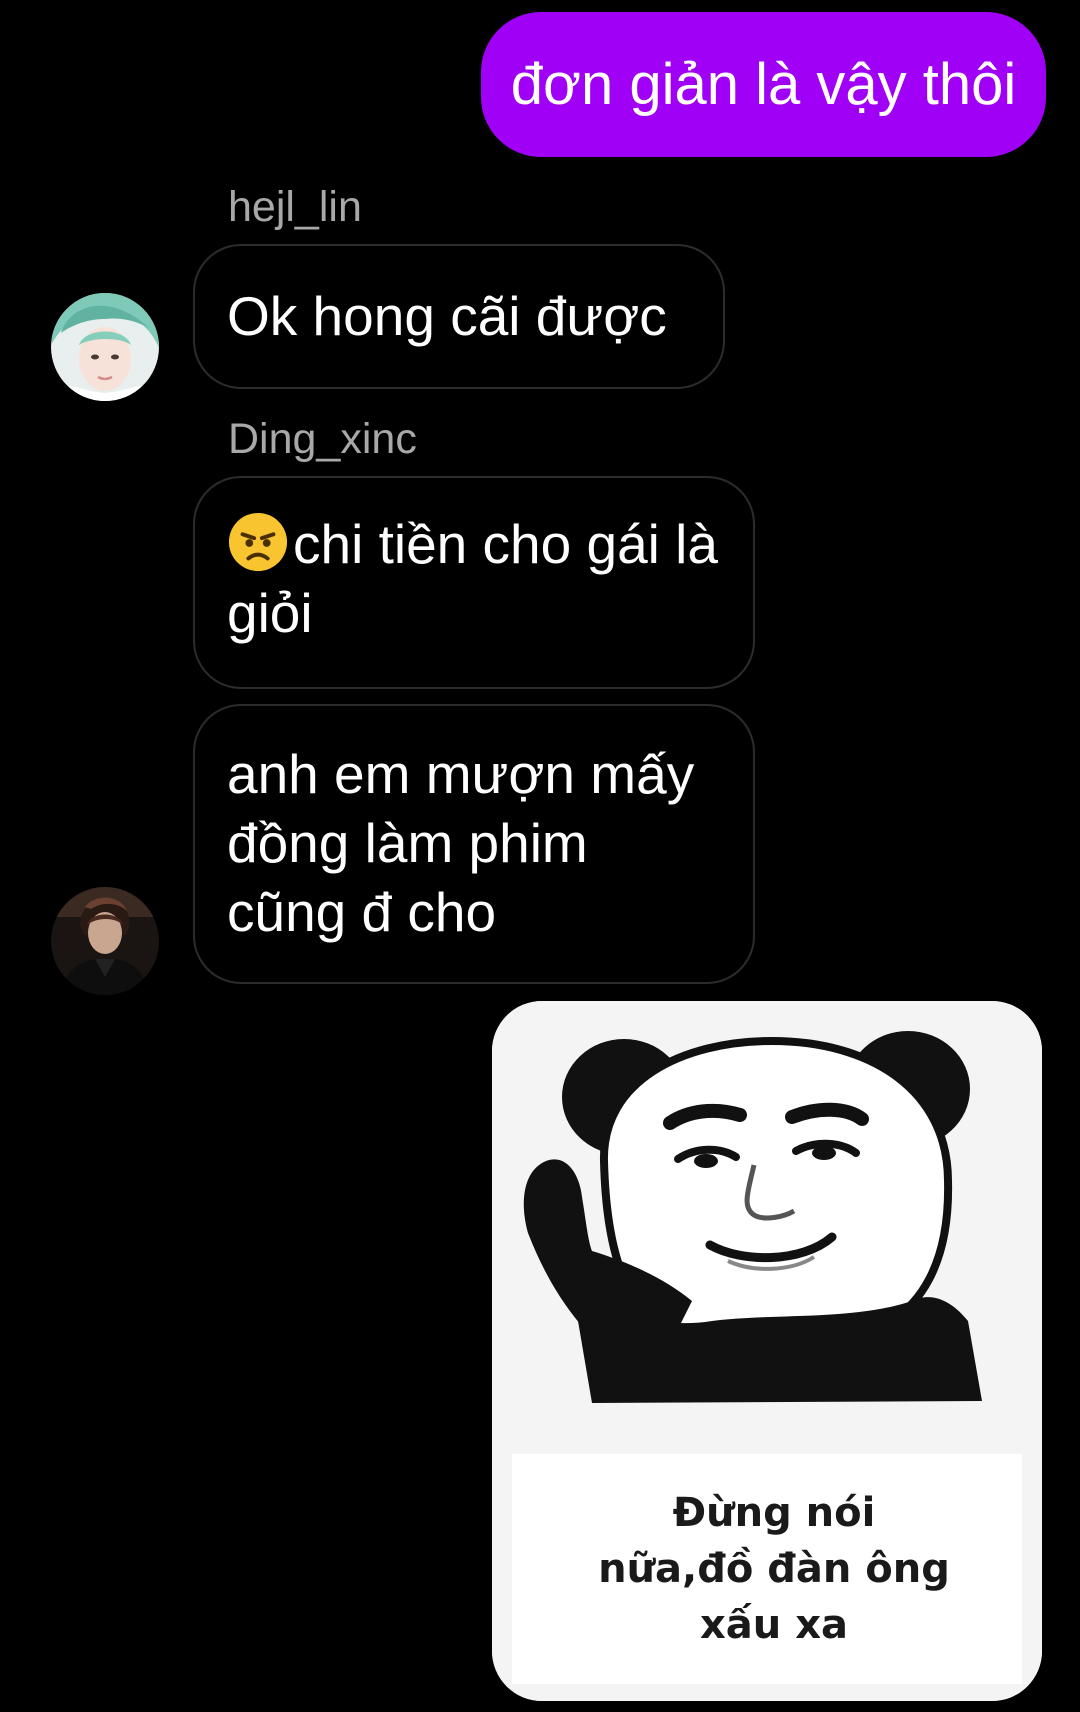  I want to click on incoming-message-bubble: chi tiền cho gái là giỏi, so click(474, 582).